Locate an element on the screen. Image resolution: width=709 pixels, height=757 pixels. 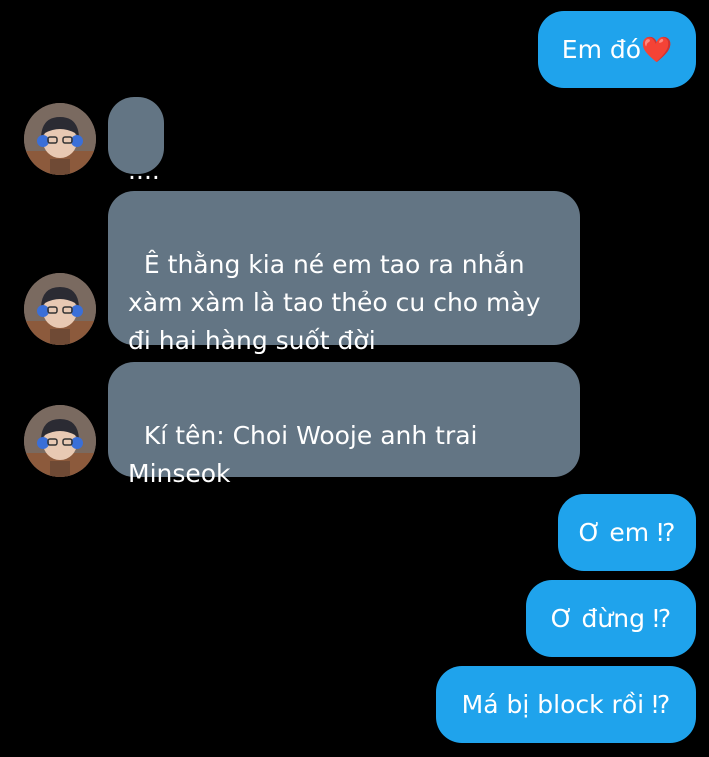
message-text: Má bị block rồi ⁉ is located at coordinates (566, 704).